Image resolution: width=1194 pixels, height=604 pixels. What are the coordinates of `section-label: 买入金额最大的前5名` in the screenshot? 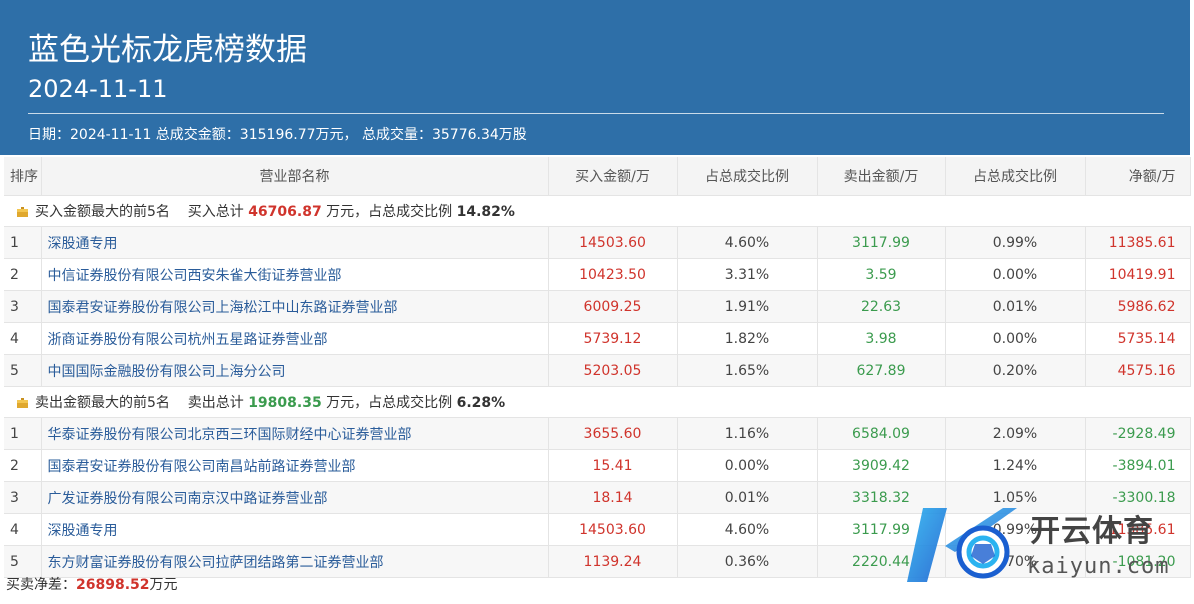 It's located at (102, 212).